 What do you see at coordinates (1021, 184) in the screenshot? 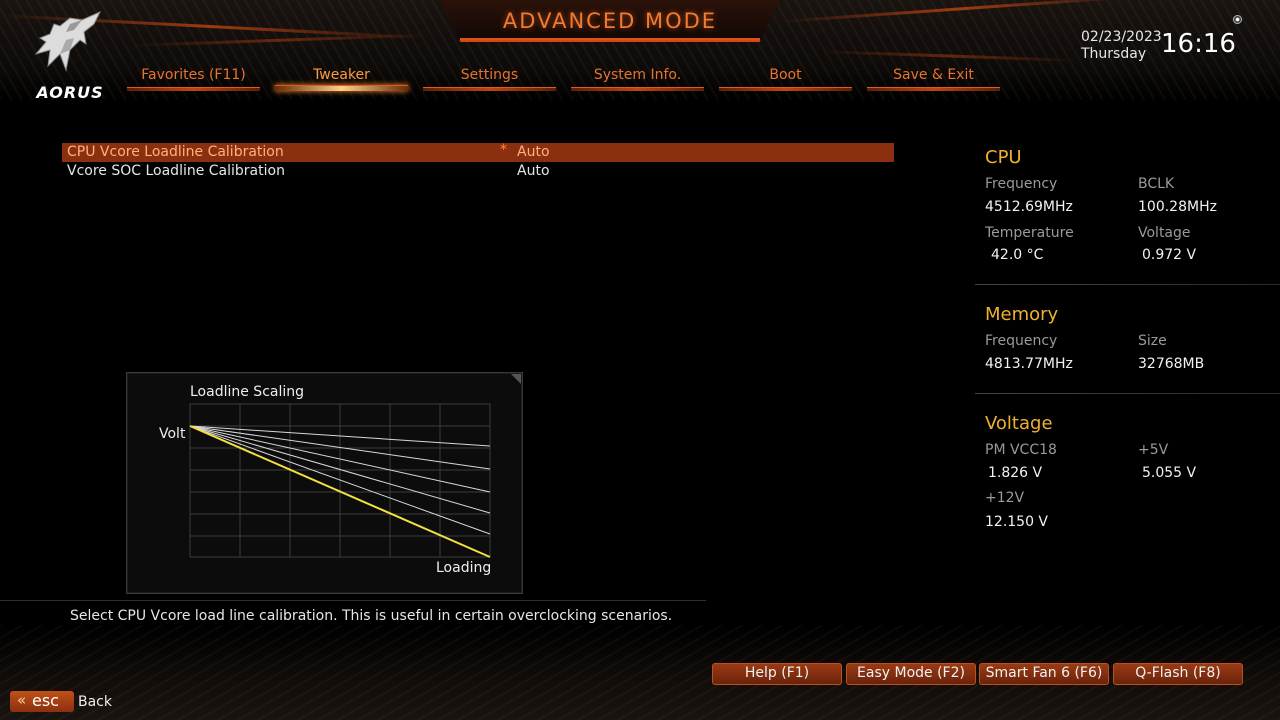
I see `cpu-frequency-label: Frequency` at bounding box center [1021, 184].